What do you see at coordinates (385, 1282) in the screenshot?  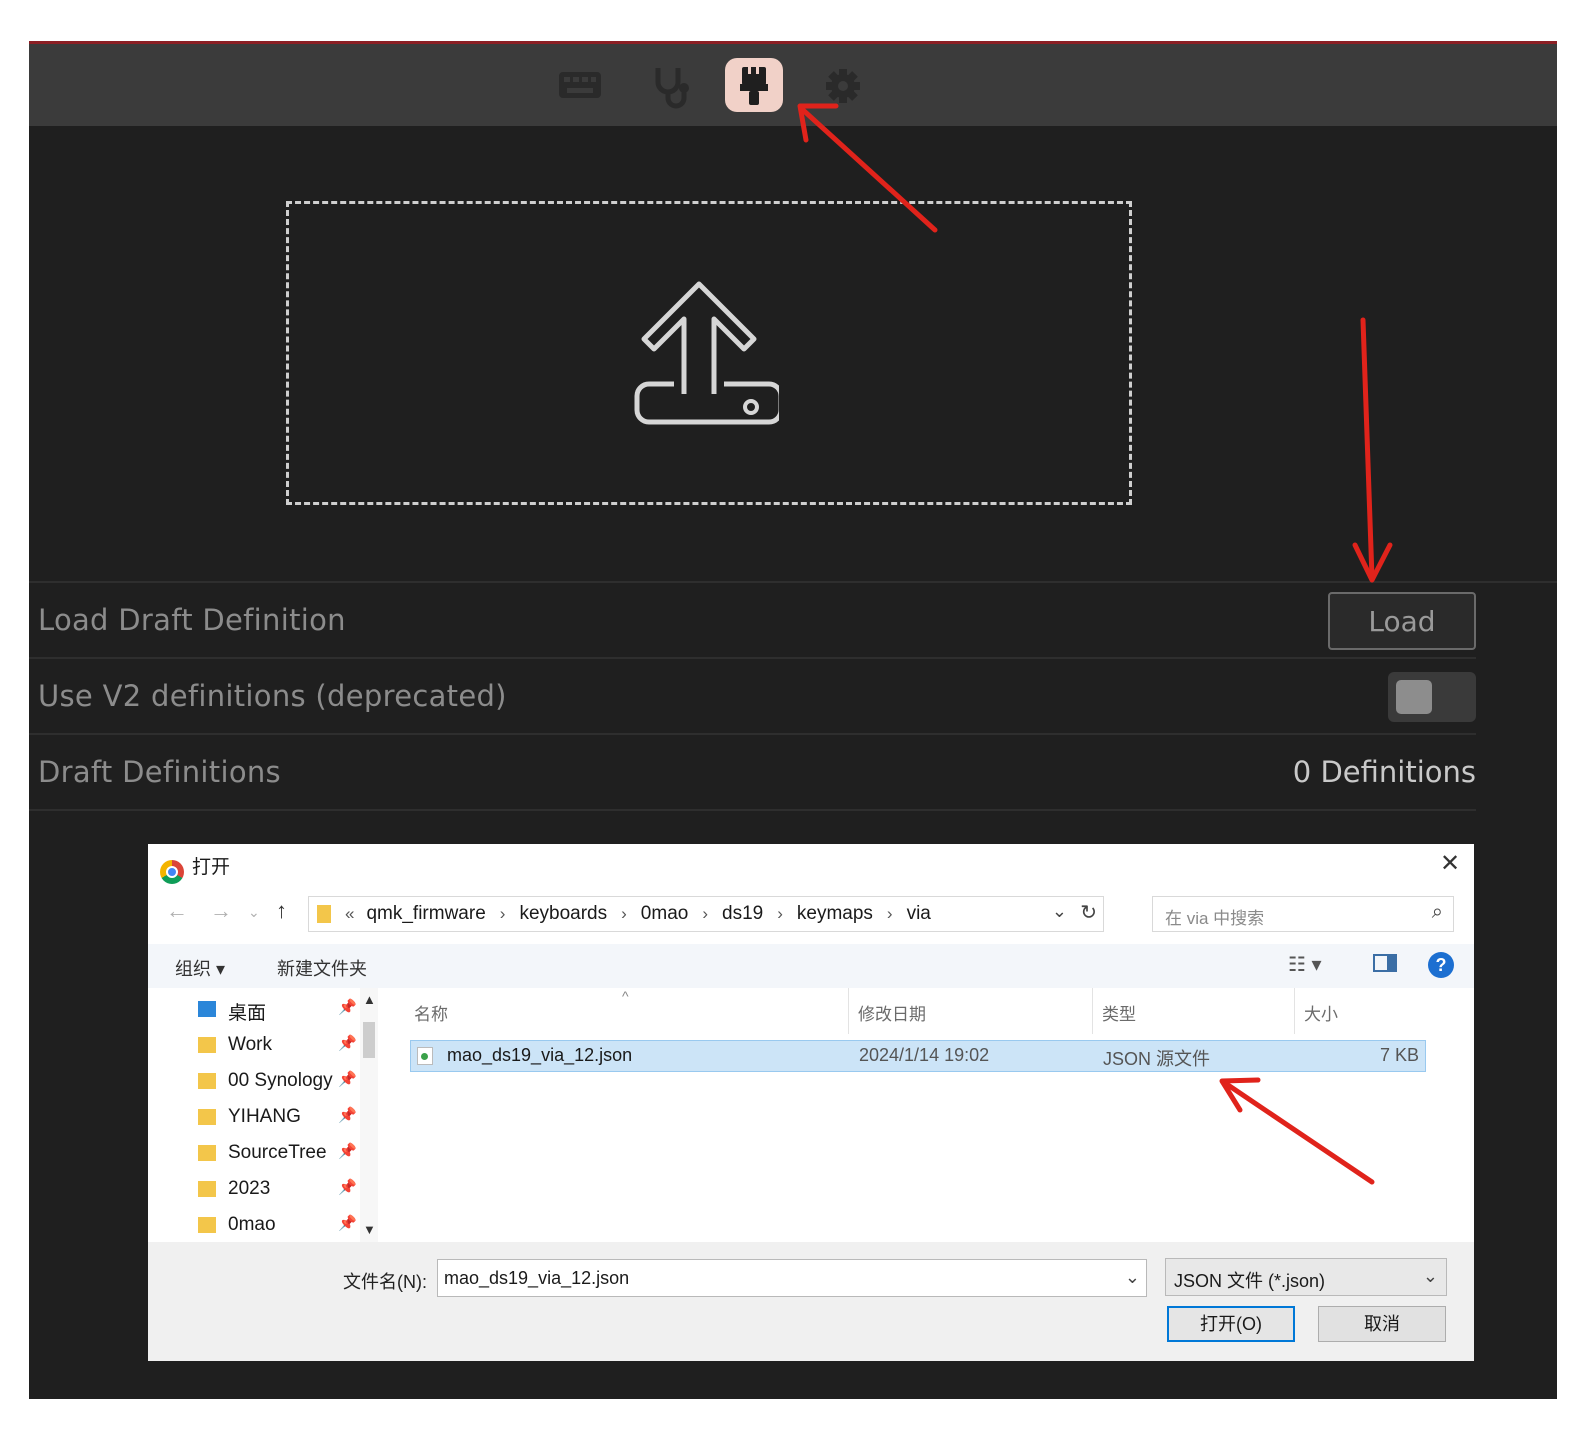 I see `filename-label: 文件名(N):` at bounding box center [385, 1282].